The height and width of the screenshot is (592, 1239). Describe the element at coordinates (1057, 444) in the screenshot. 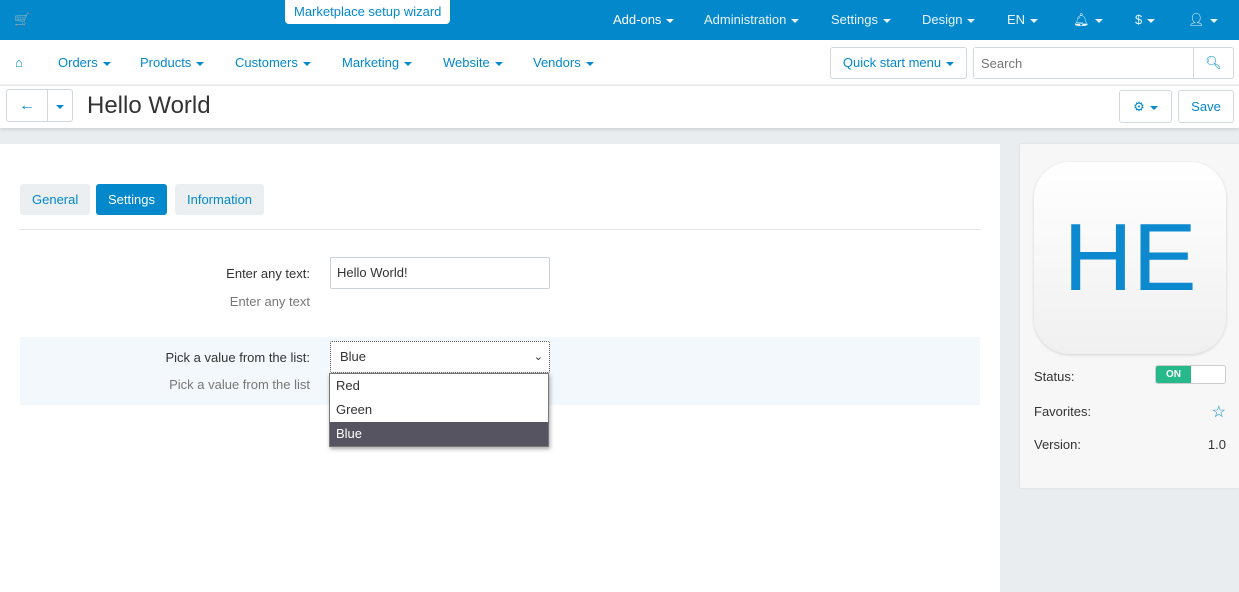

I see `version-label: Version:` at that location.